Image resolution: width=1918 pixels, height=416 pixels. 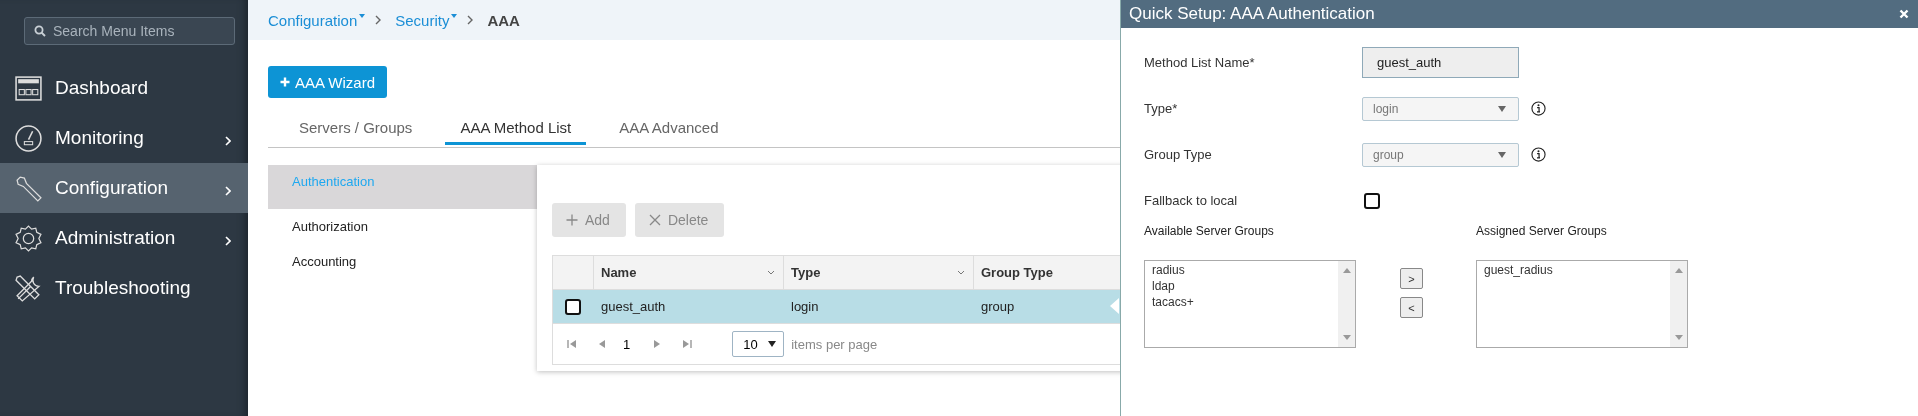 What do you see at coordinates (356, 130) in the screenshot?
I see `tab: Servers / Groups` at bounding box center [356, 130].